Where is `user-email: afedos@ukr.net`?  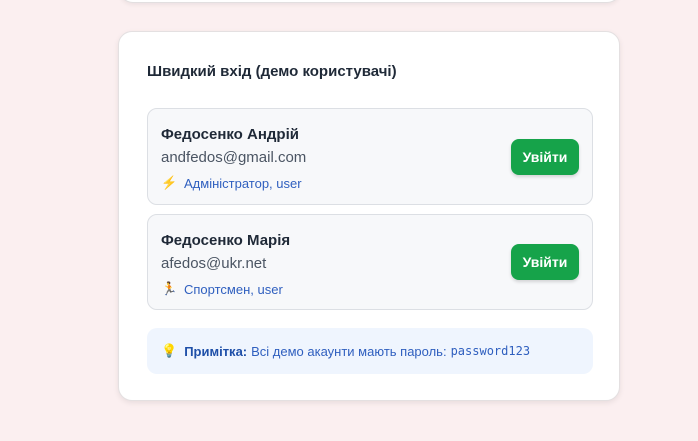 user-email: afedos@ukr.net is located at coordinates (214, 263).